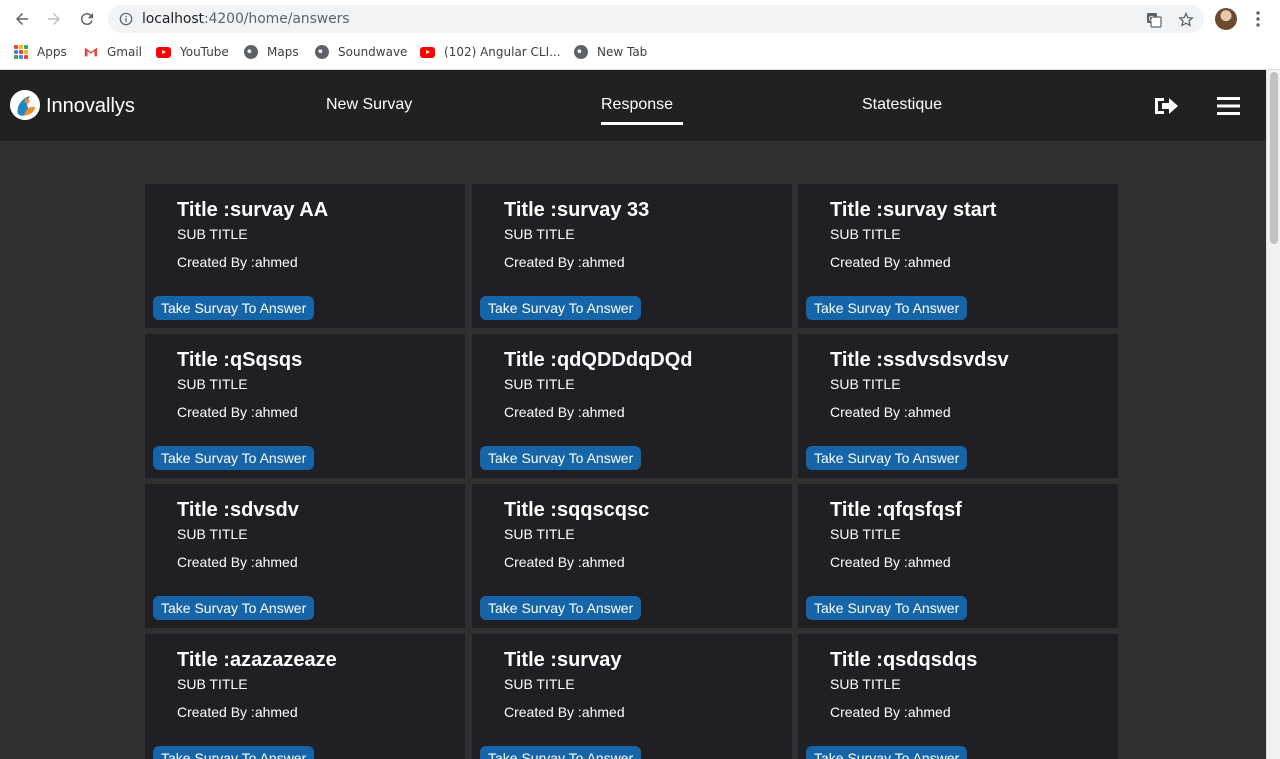  I want to click on arrow-left-icon, so click(22, 19).